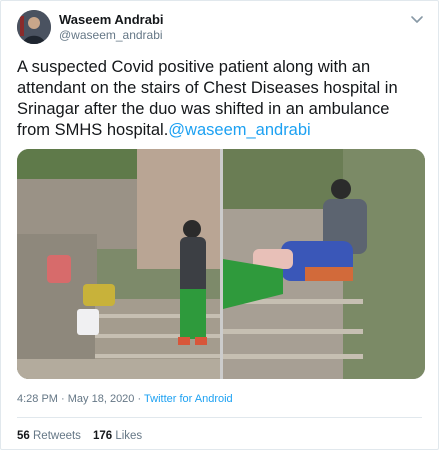 The height and width of the screenshot is (450, 439). What do you see at coordinates (239, 130) in the screenshot?
I see `mention-link: @waseem_andrabi` at bounding box center [239, 130].